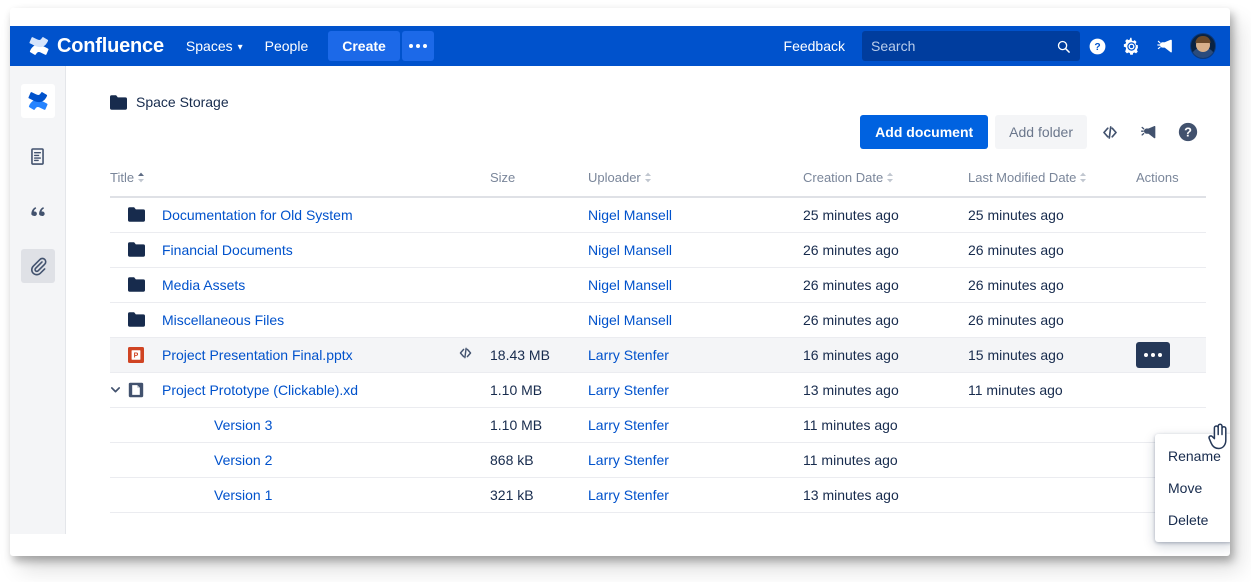  Describe the element at coordinates (465, 353) in the screenshot. I see `code-embed-icon` at that location.